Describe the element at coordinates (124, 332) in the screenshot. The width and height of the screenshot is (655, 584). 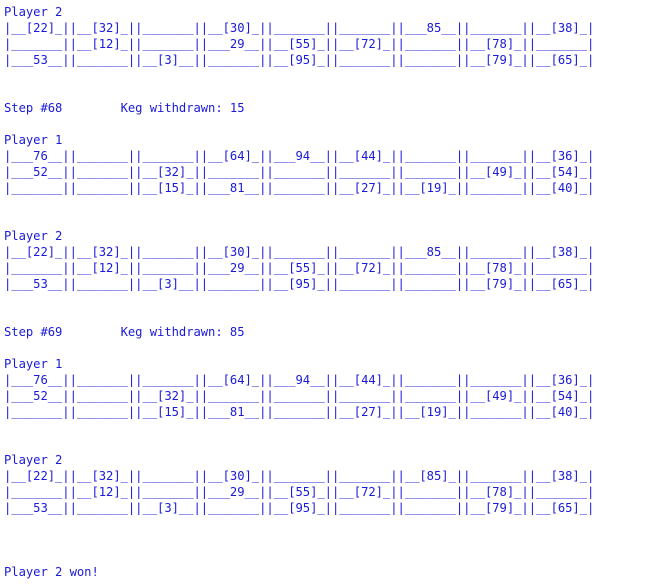
I see `step-line: Step #69 Keg withdrawn: 85` at that location.